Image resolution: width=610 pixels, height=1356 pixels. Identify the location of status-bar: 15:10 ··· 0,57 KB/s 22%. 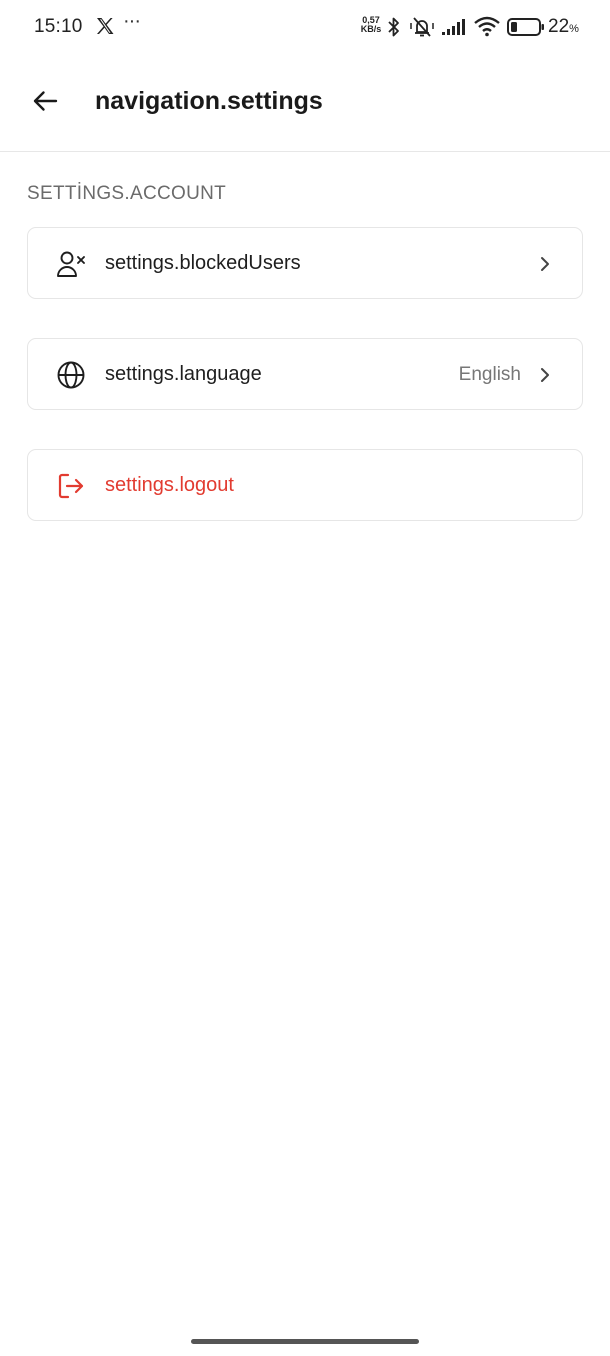
(305, 28).